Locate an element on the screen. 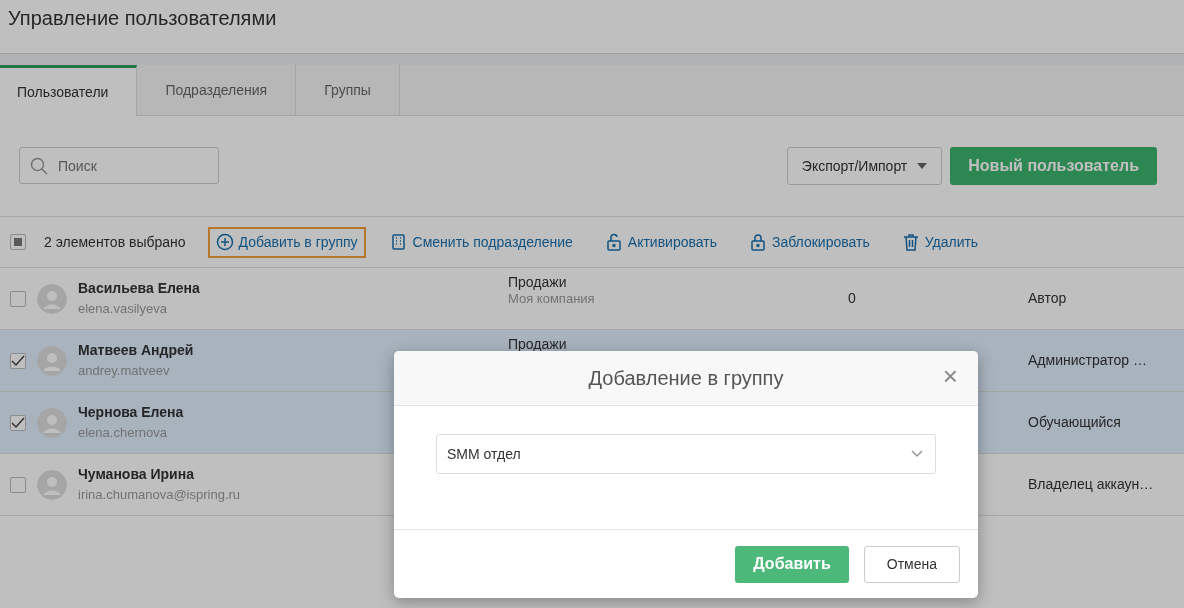 The image size is (1184, 608). count-value: 0 is located at coordinates (852, 298).